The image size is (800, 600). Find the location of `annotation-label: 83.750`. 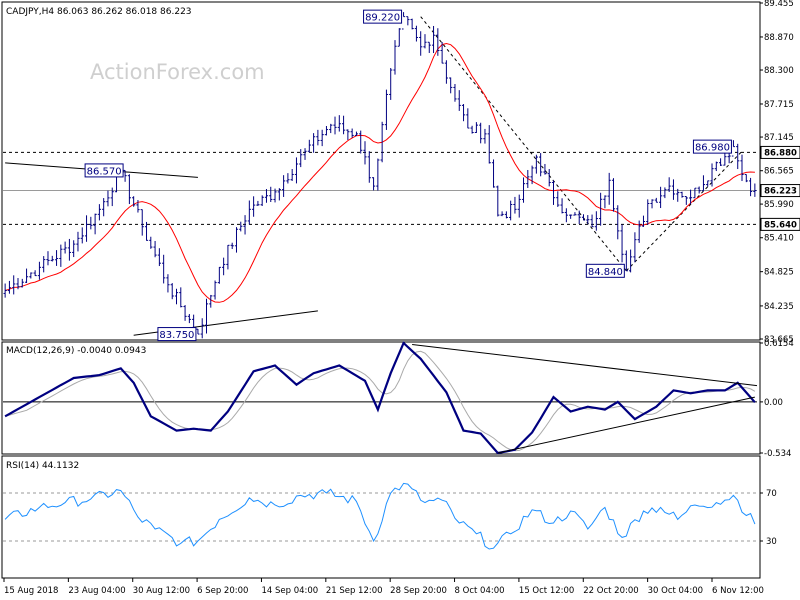

annotation-label: 83.750 is located at coordinates (176, 335).